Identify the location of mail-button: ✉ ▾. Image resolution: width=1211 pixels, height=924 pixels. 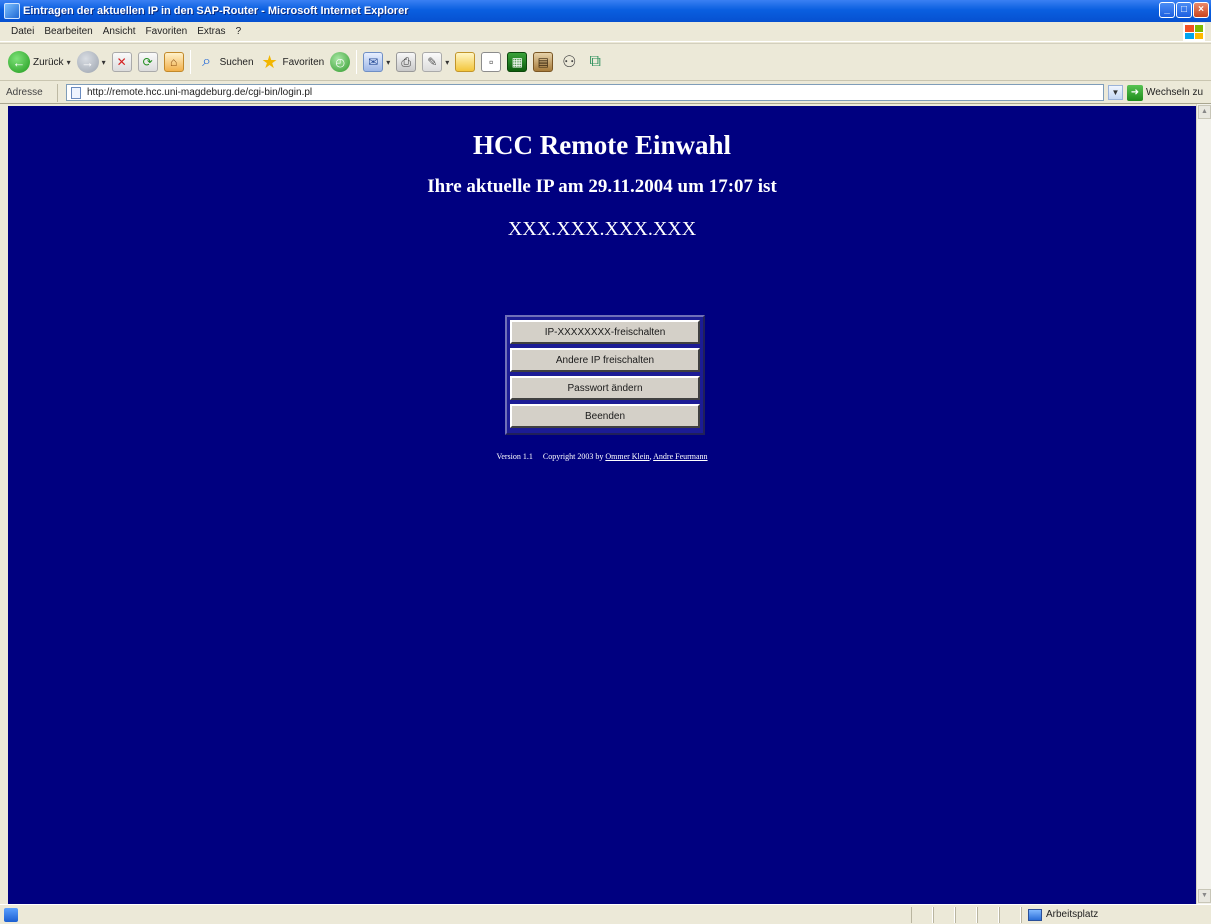
(376, 62).